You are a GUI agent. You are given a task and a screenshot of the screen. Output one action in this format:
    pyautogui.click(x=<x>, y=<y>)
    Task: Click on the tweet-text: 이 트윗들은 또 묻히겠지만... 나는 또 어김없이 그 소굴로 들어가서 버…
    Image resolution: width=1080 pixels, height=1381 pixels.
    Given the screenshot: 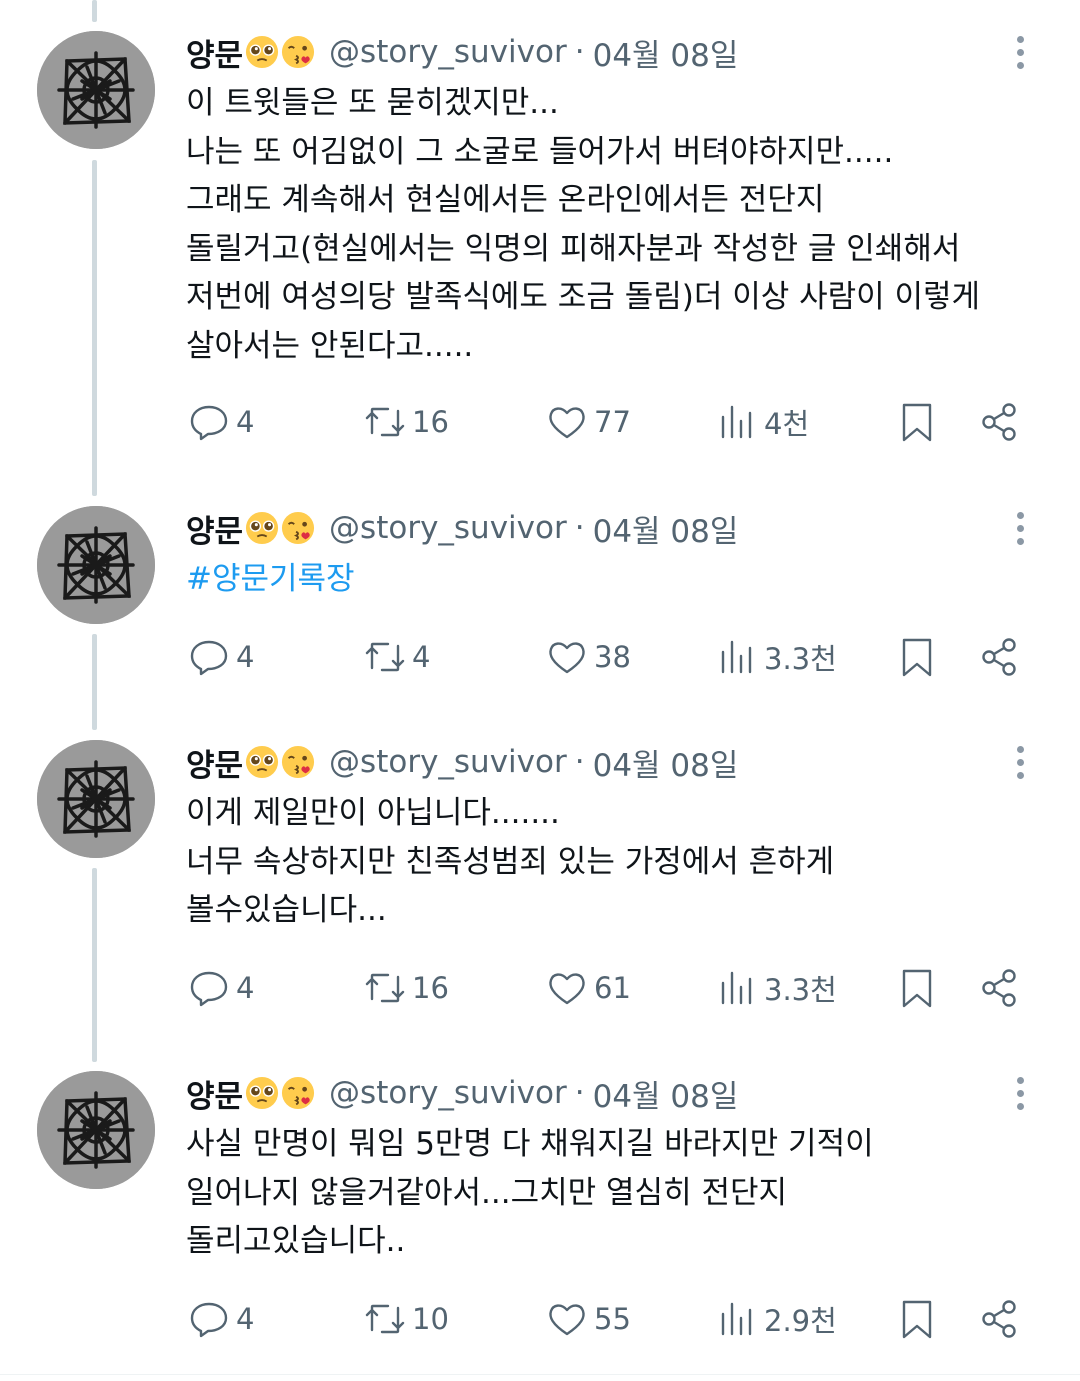 What is the action you would take?
    pyautogui.click(x=583, y=224)
    